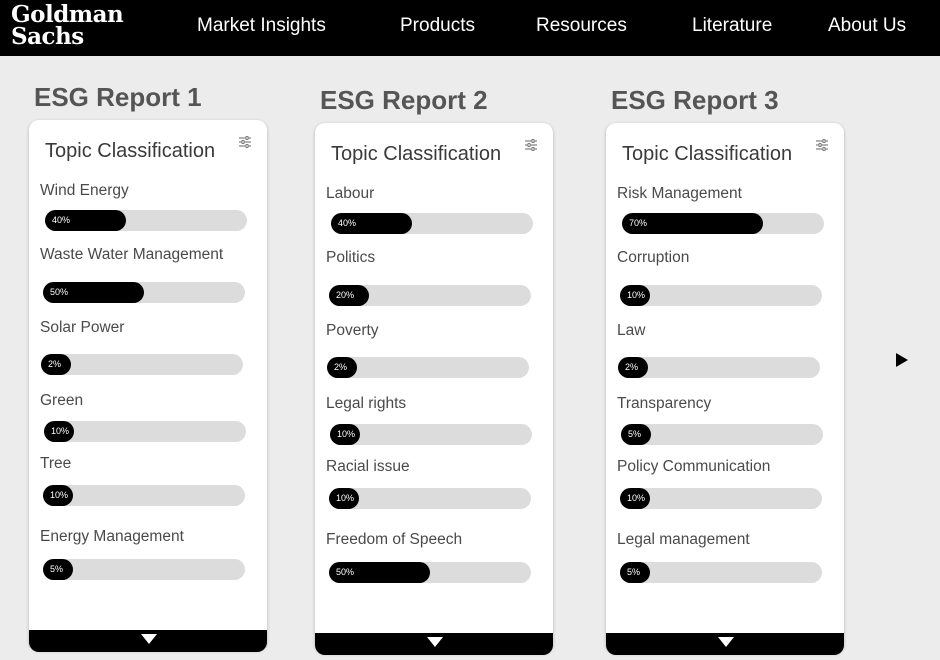 This screenshot has height=660, width=940. I want to click on goldman-sachs-logo: Goldman Sachs, so click(67, 26).